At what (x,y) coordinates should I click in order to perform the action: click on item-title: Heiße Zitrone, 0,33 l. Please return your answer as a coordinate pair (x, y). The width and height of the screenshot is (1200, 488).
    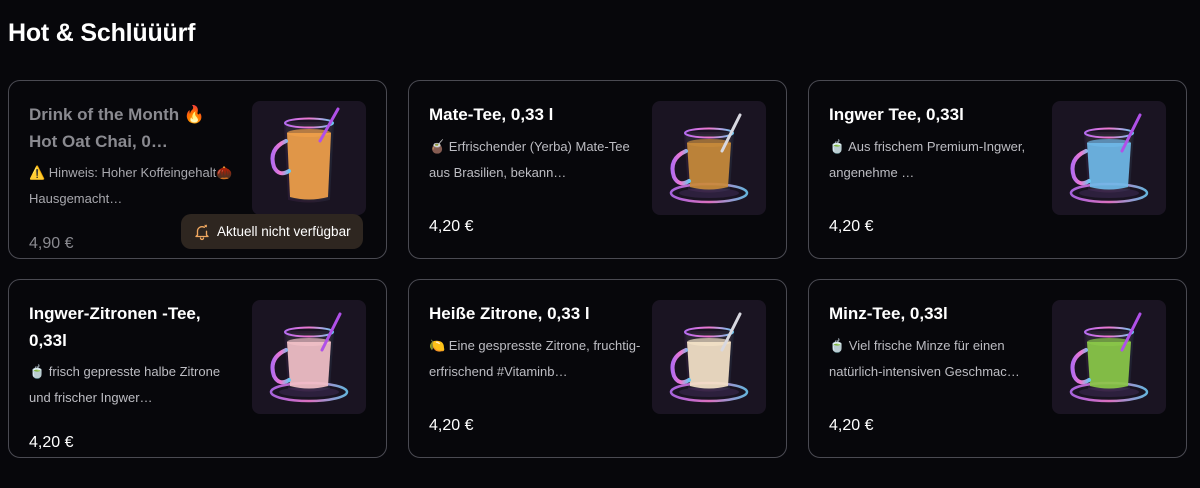
    Looking at the image, I should click on (509, 313).